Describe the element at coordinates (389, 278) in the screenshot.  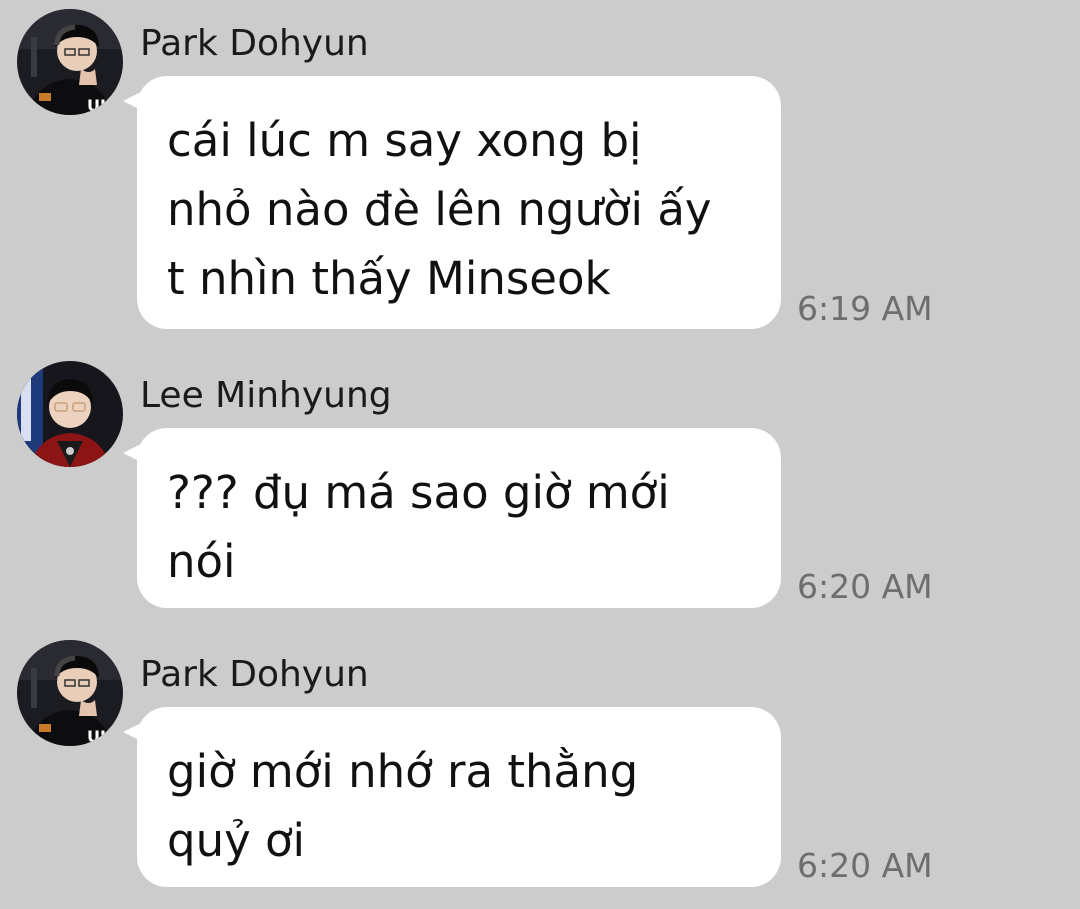
I see `message-text: t nhìn thấy Minseok` at that location.